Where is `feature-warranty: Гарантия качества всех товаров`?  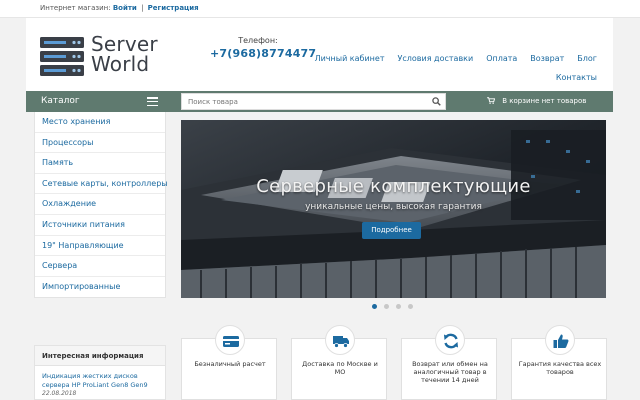 feature-warranty: Гарантия качества всех товаров is located at coordinates (559, 362).